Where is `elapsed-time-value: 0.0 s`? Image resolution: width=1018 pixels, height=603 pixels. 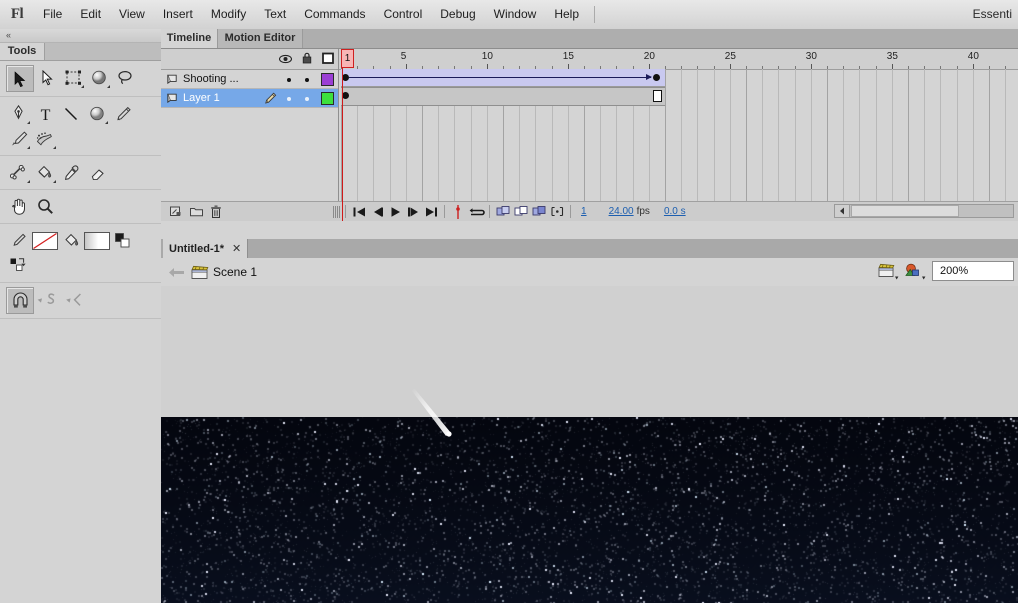 elapsed-time-value: 0.0 s is located at coordinates (675, 211).